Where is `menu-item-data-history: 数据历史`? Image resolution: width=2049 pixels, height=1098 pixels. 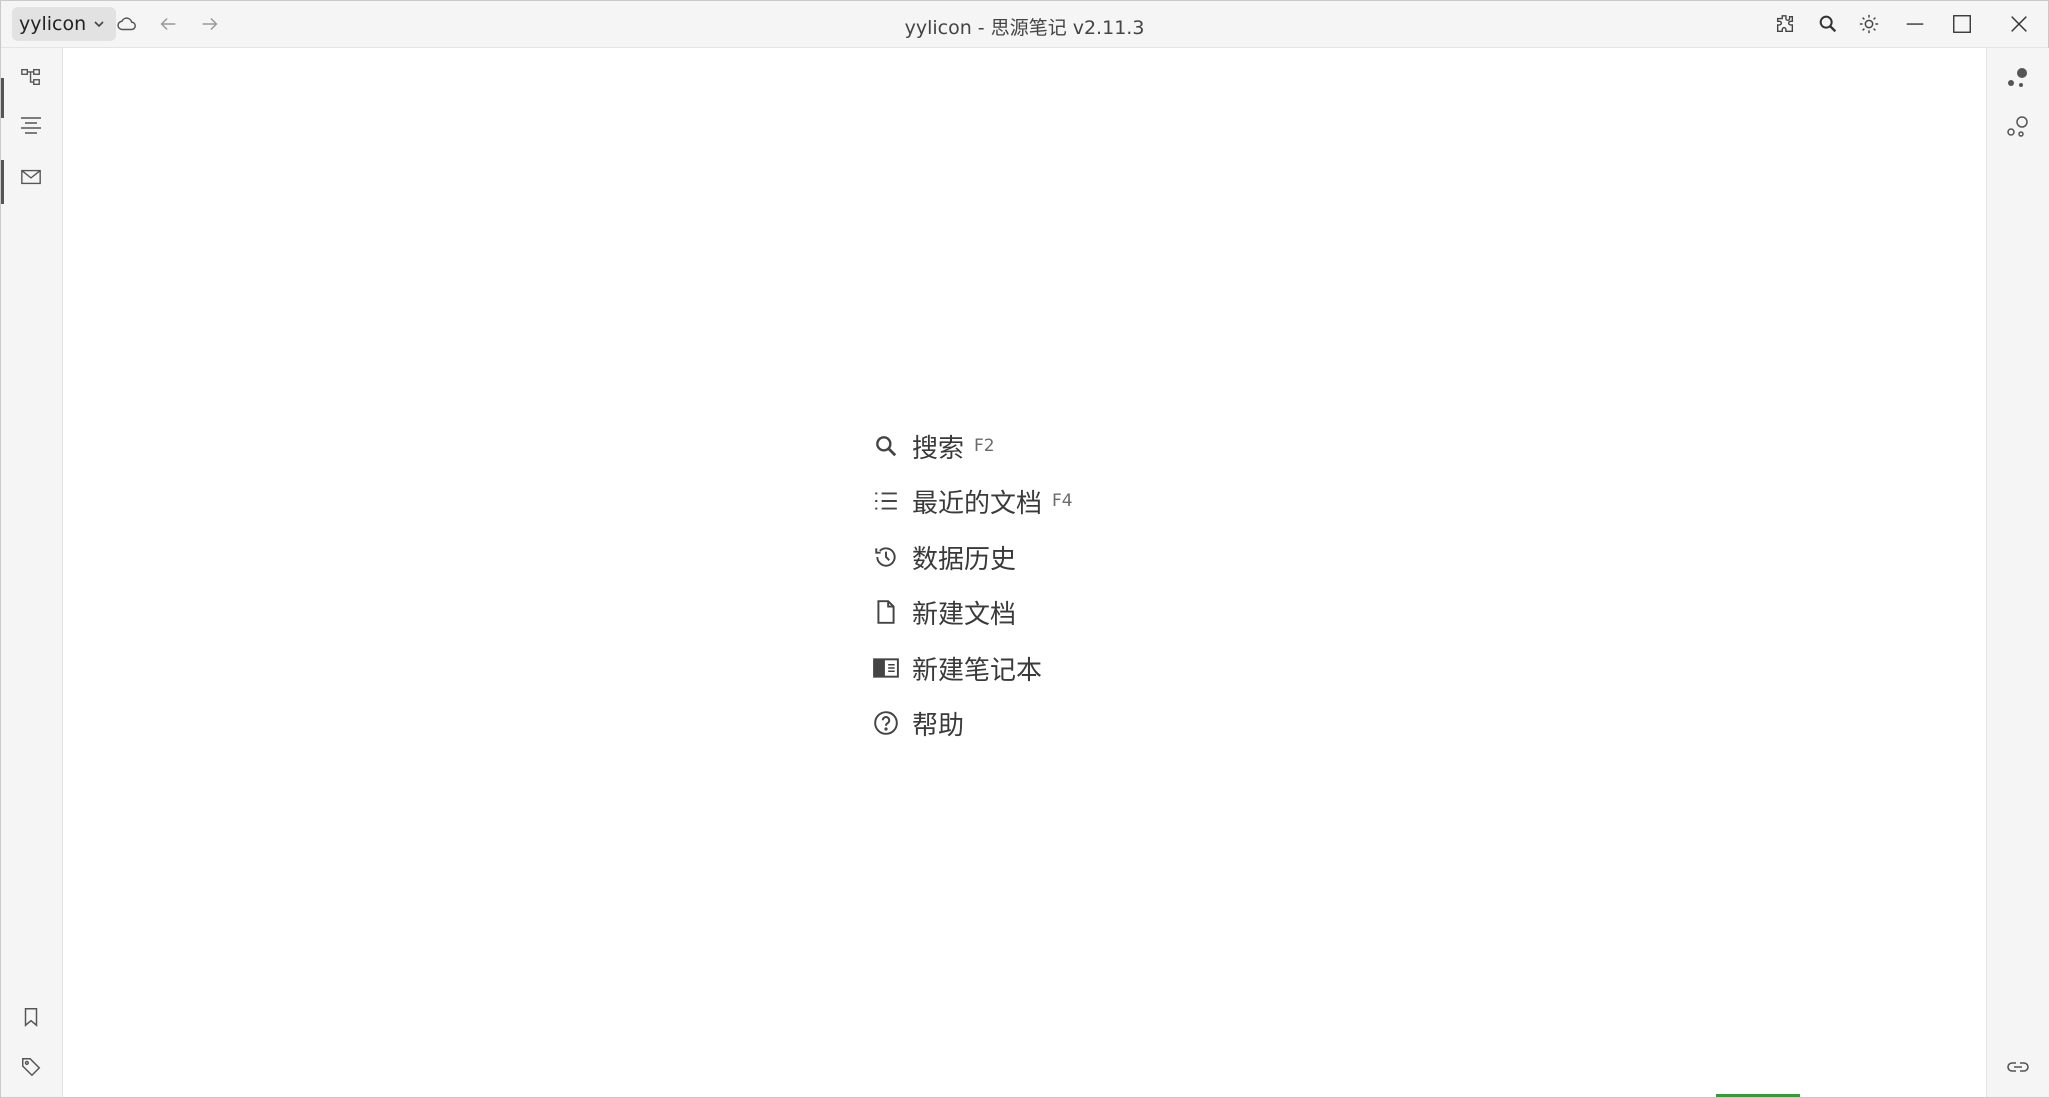
menu-item-data-history: 数据历史 is located at coordinates (944, 557).